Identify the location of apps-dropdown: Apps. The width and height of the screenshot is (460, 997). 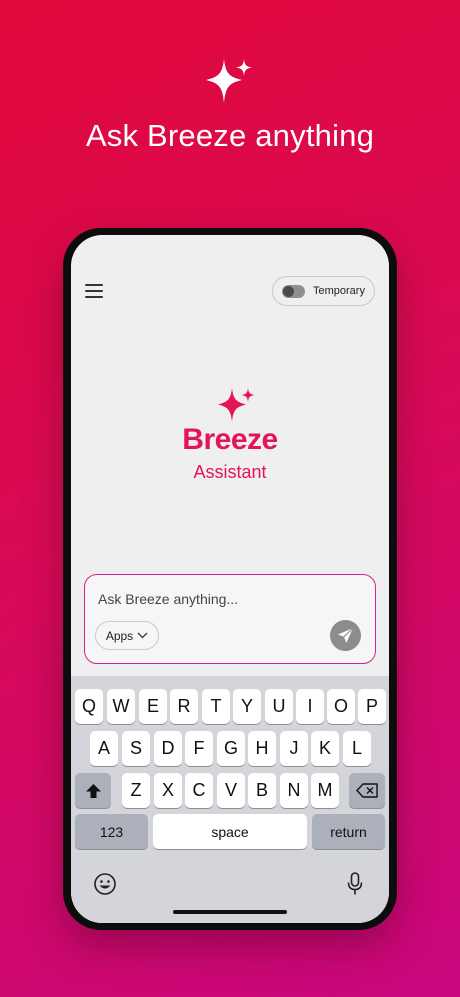
(127, 635).